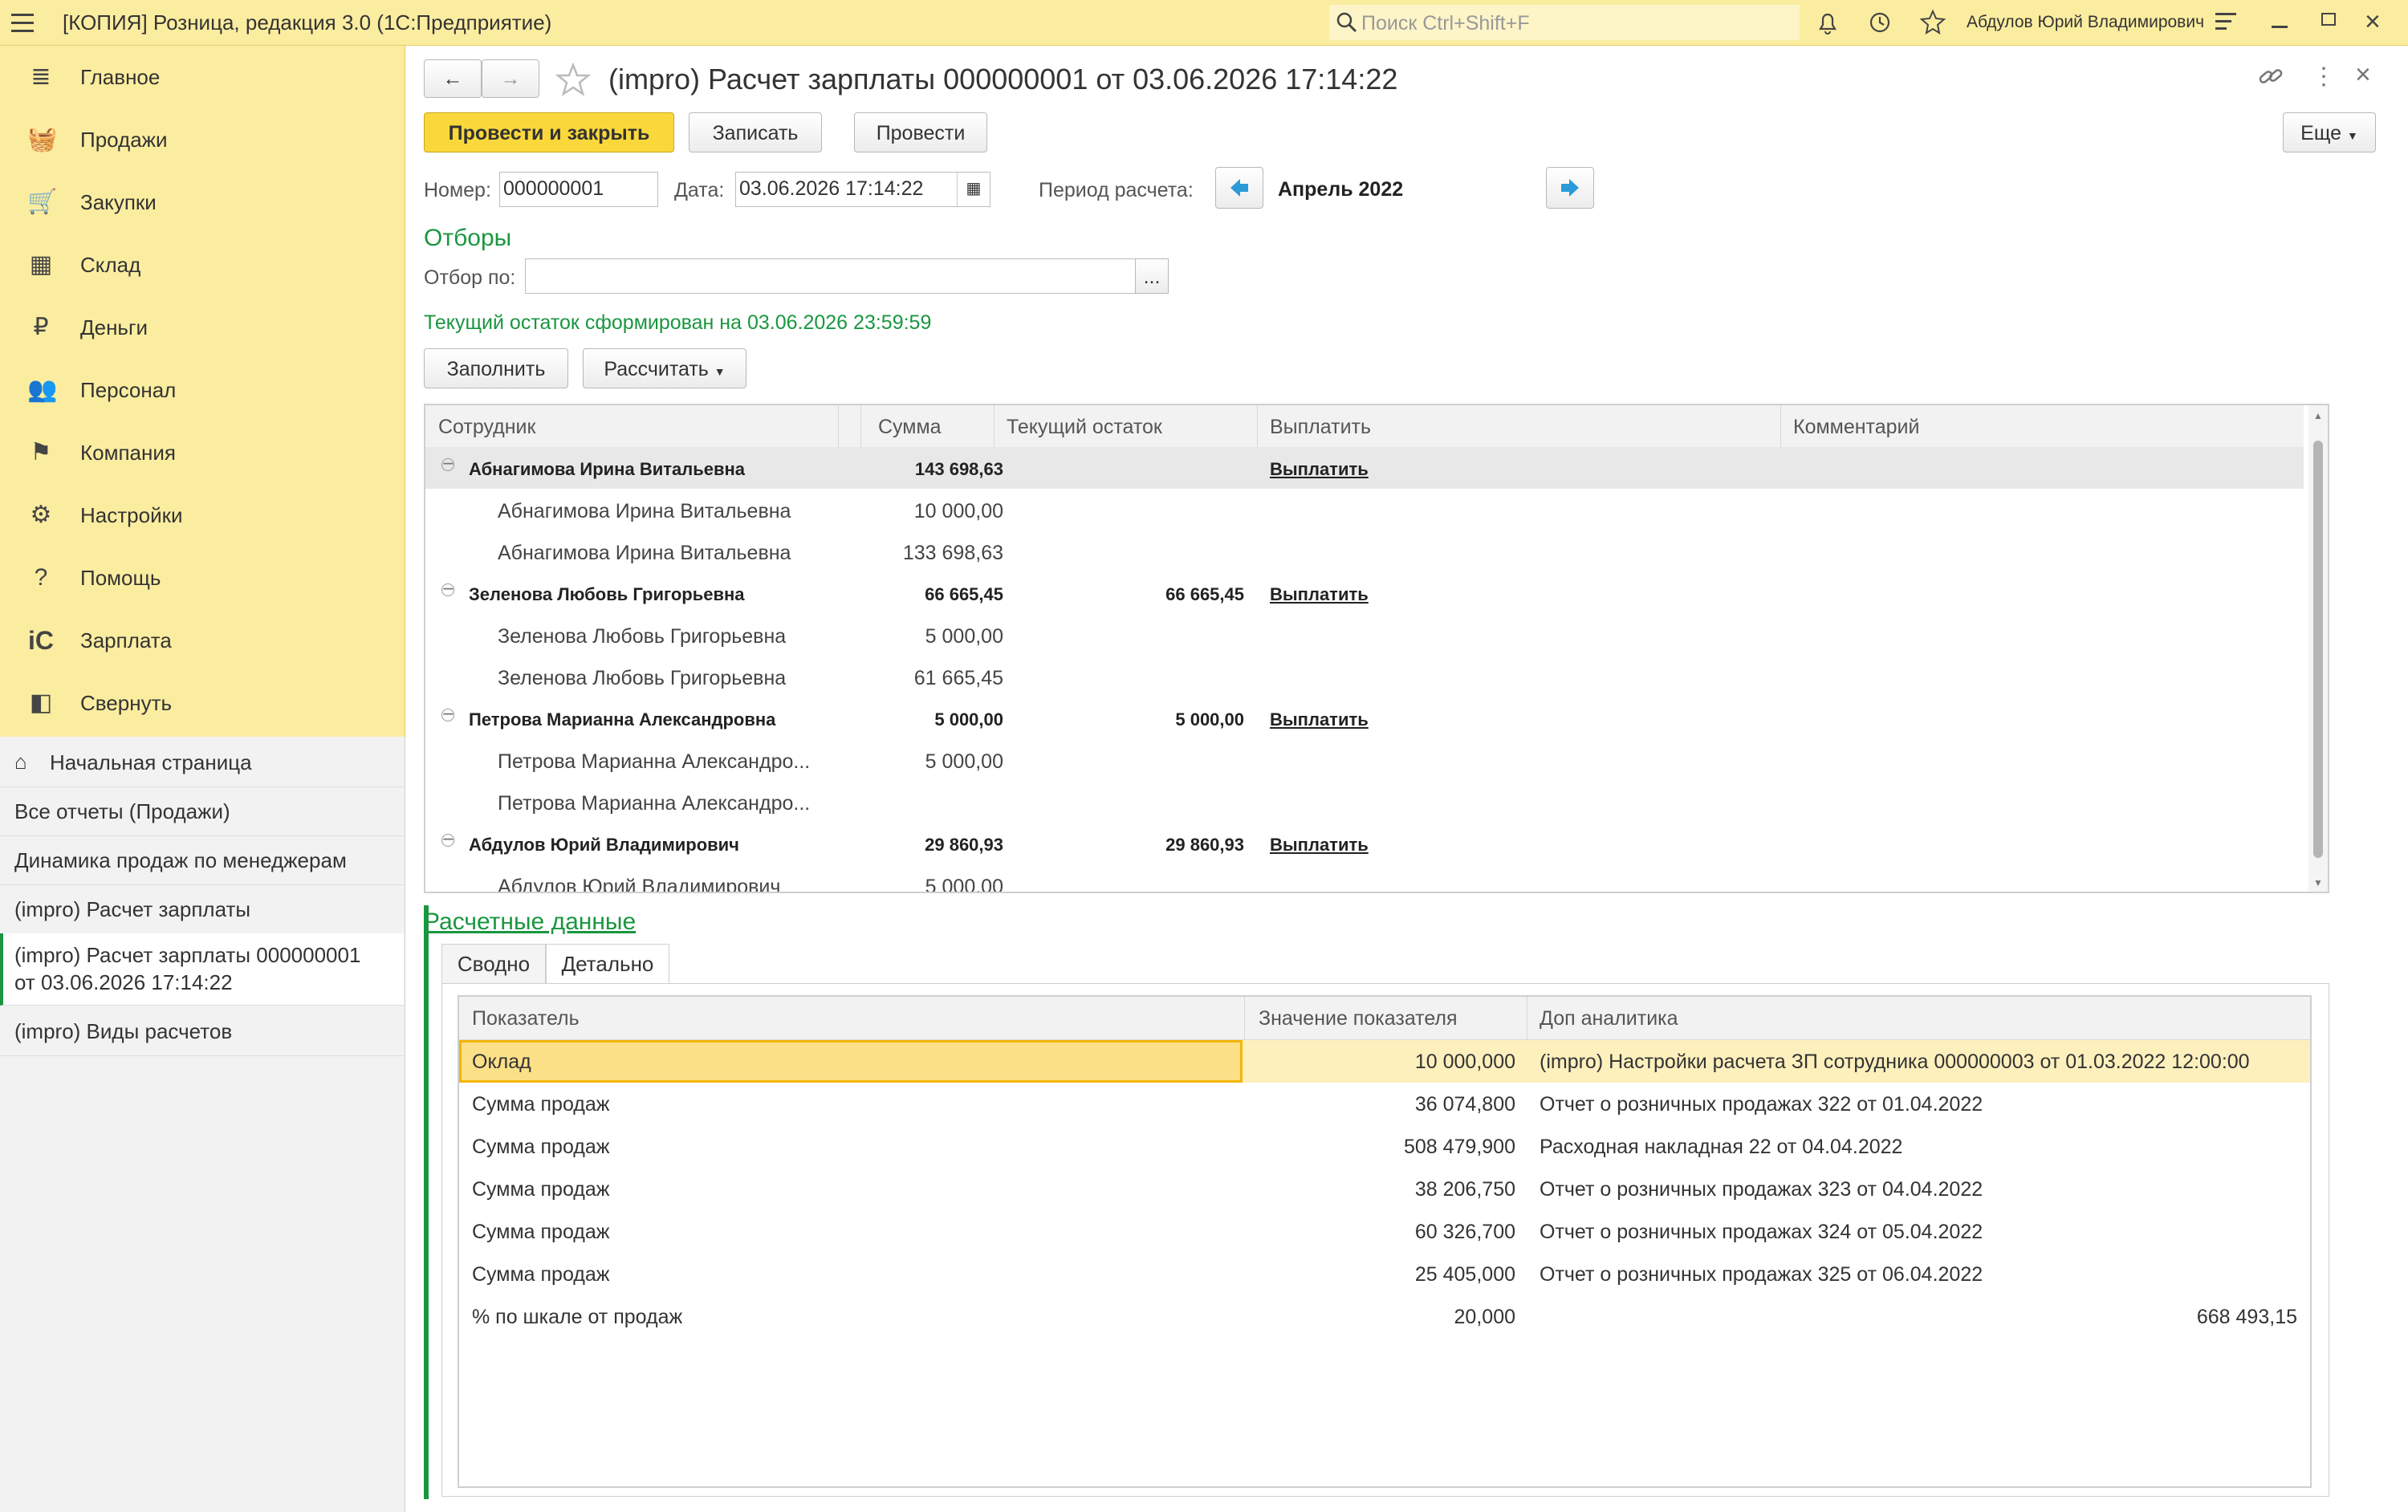  Describe the element at coordinates (530, 922) in the screenshot. I see `calc-section-title: Расчетные данные` at that location.